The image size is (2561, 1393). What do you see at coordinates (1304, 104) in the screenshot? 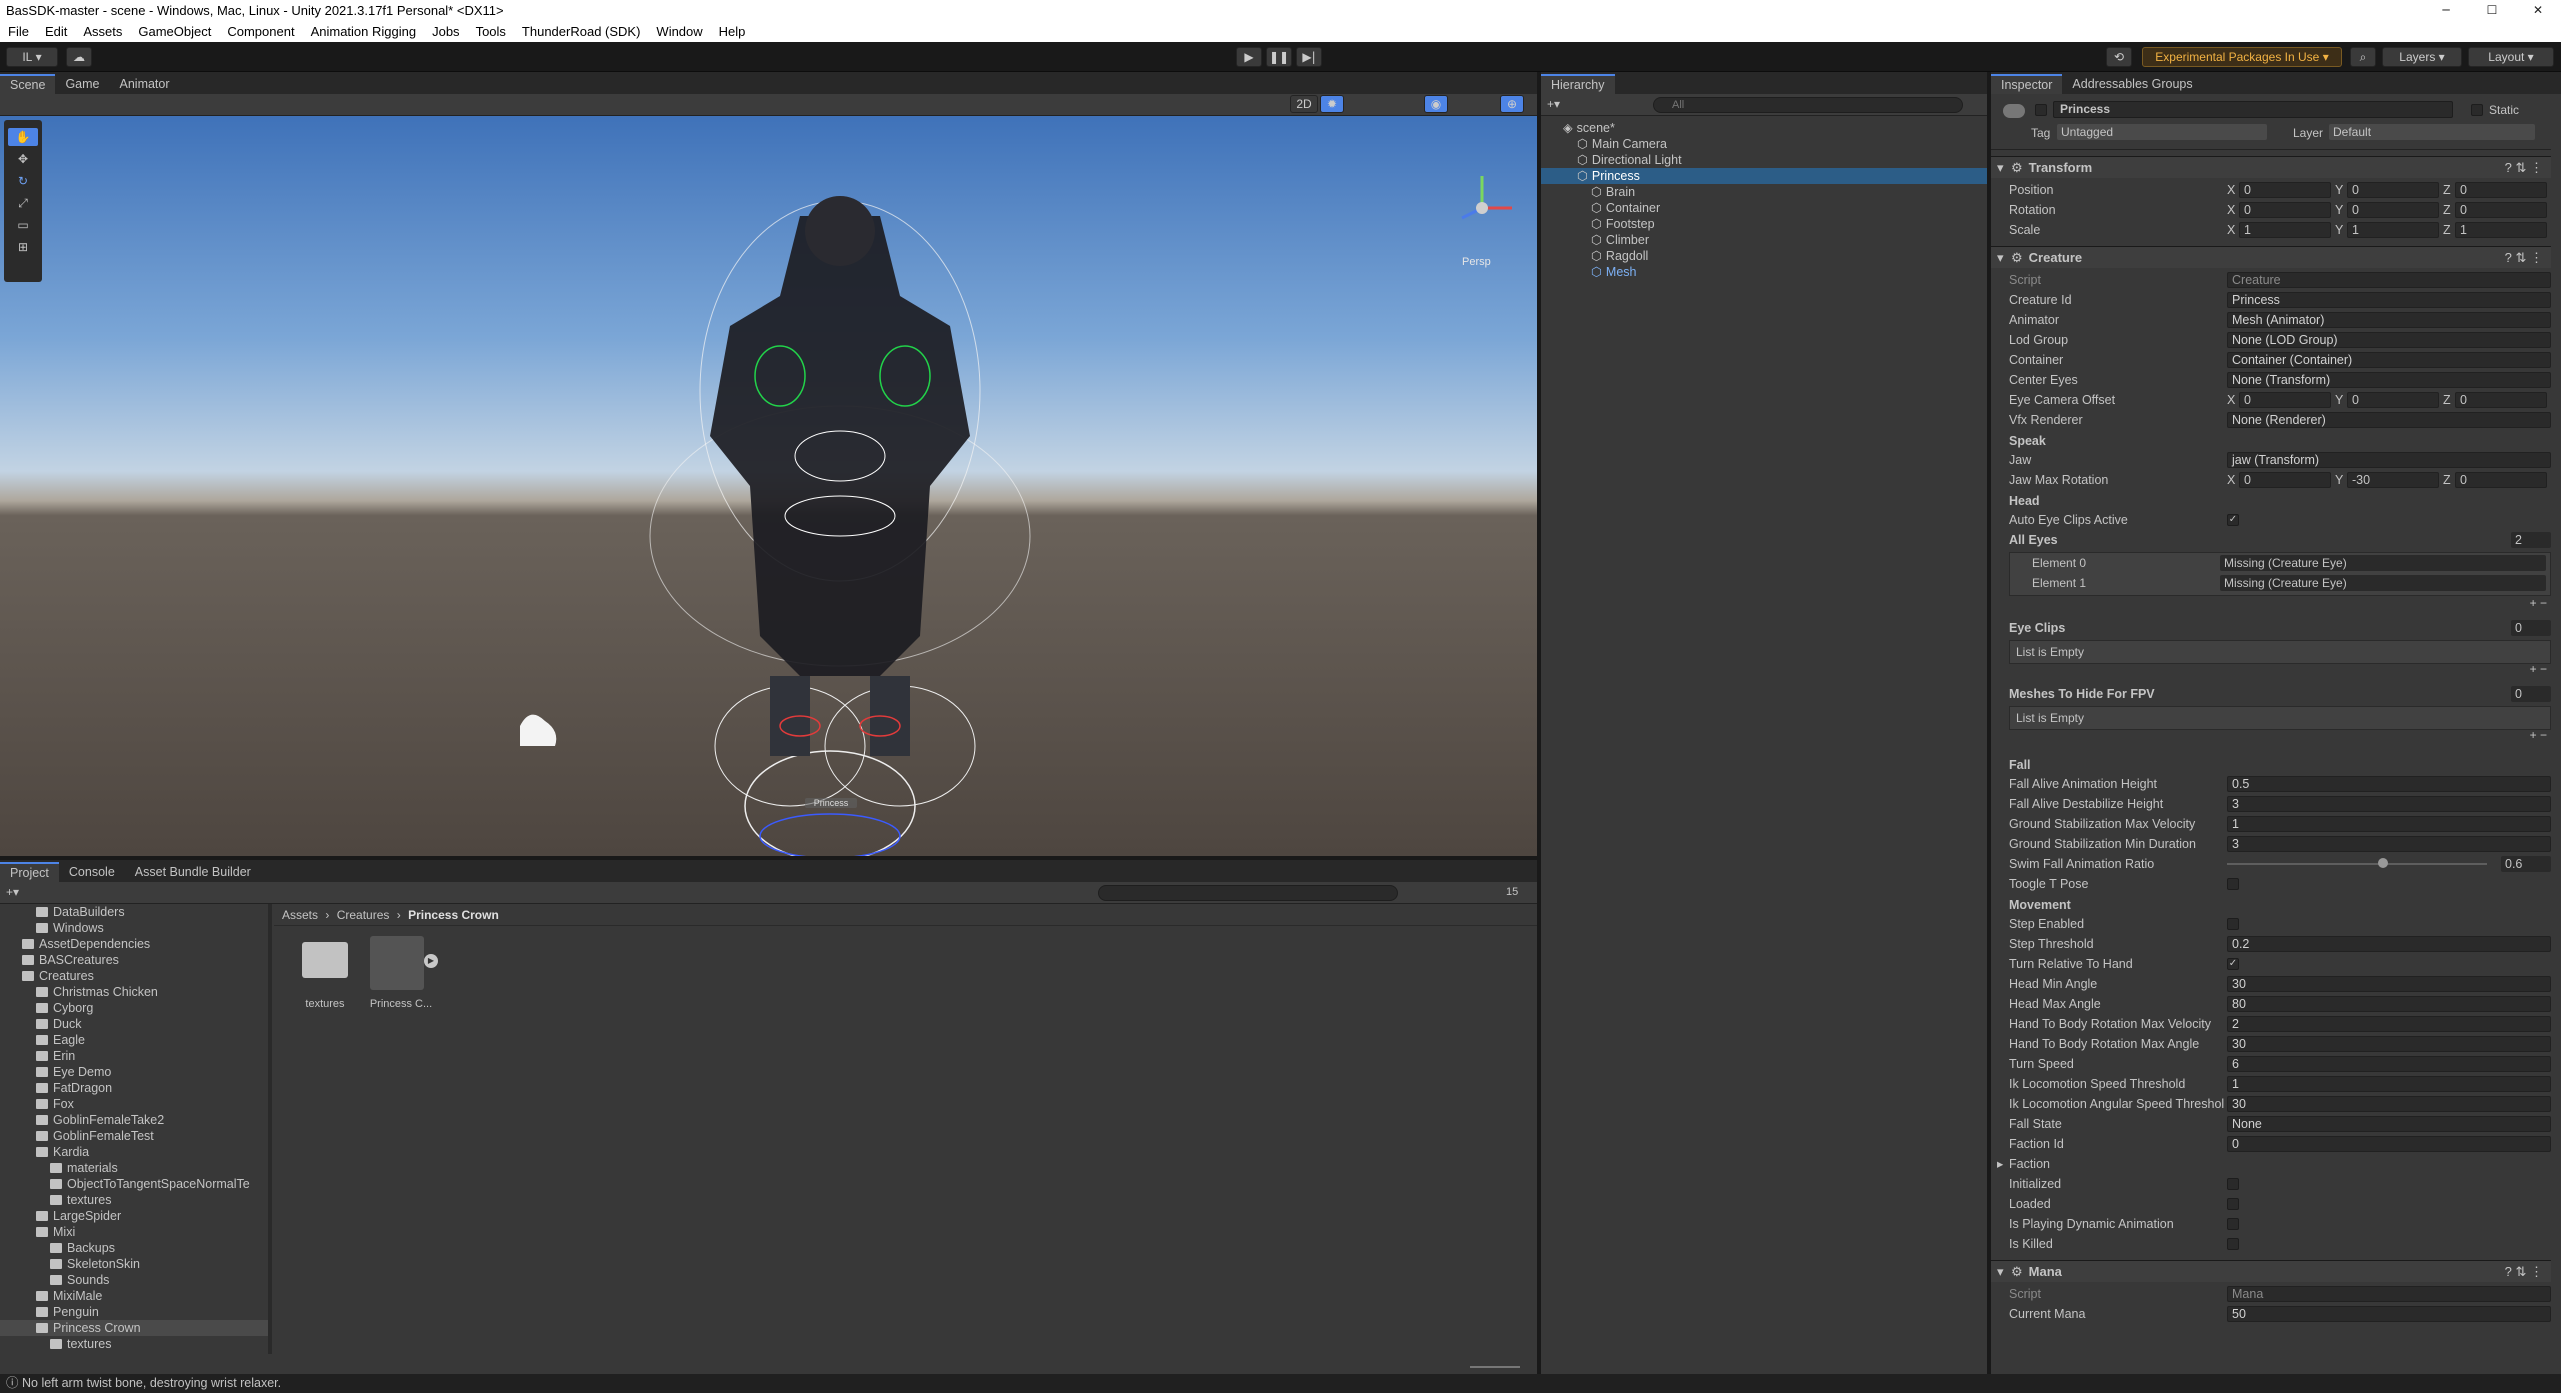
I see `2d-toggle: 2D` at bounding box center [1304, 104].